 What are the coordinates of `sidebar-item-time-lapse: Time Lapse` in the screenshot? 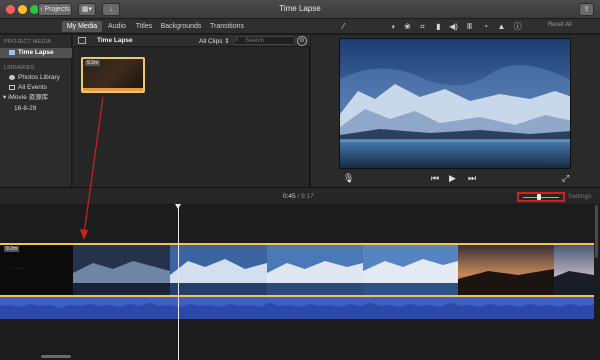 It's located at (36, 53).